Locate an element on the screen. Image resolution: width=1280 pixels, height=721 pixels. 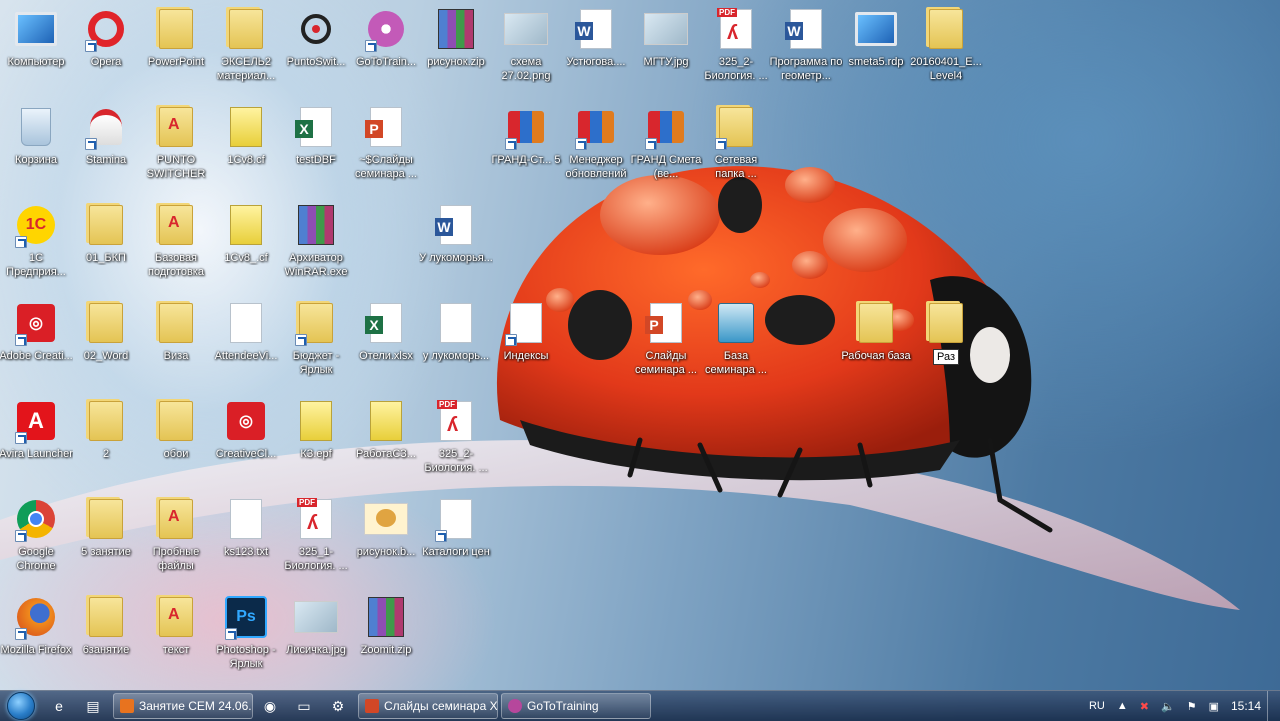
desktop-icon: рисунок.zip is located at coordinates (456, 48).